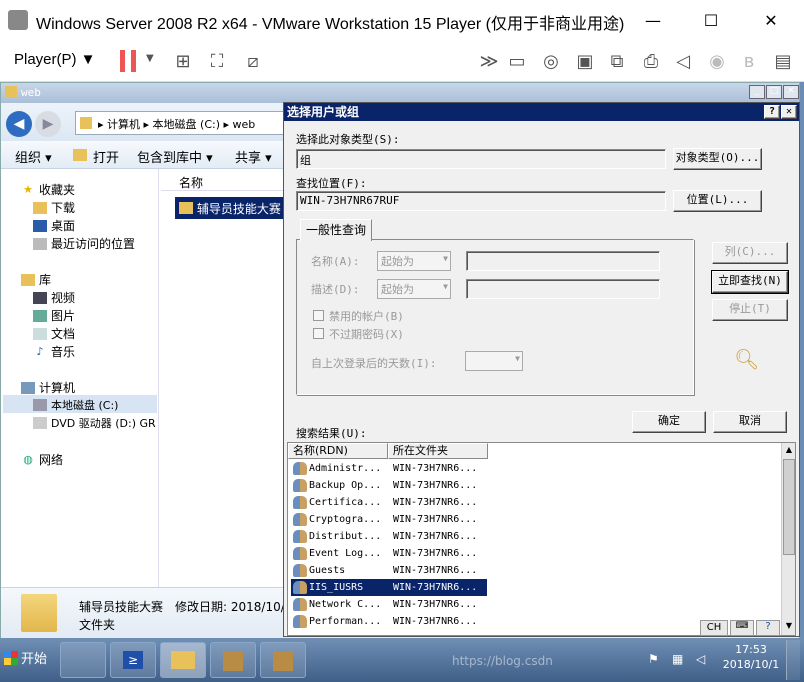  Describe the element at coordinates (318, 333) in the screenshot. I see `nonexpiring-password-checkbox` at that location.